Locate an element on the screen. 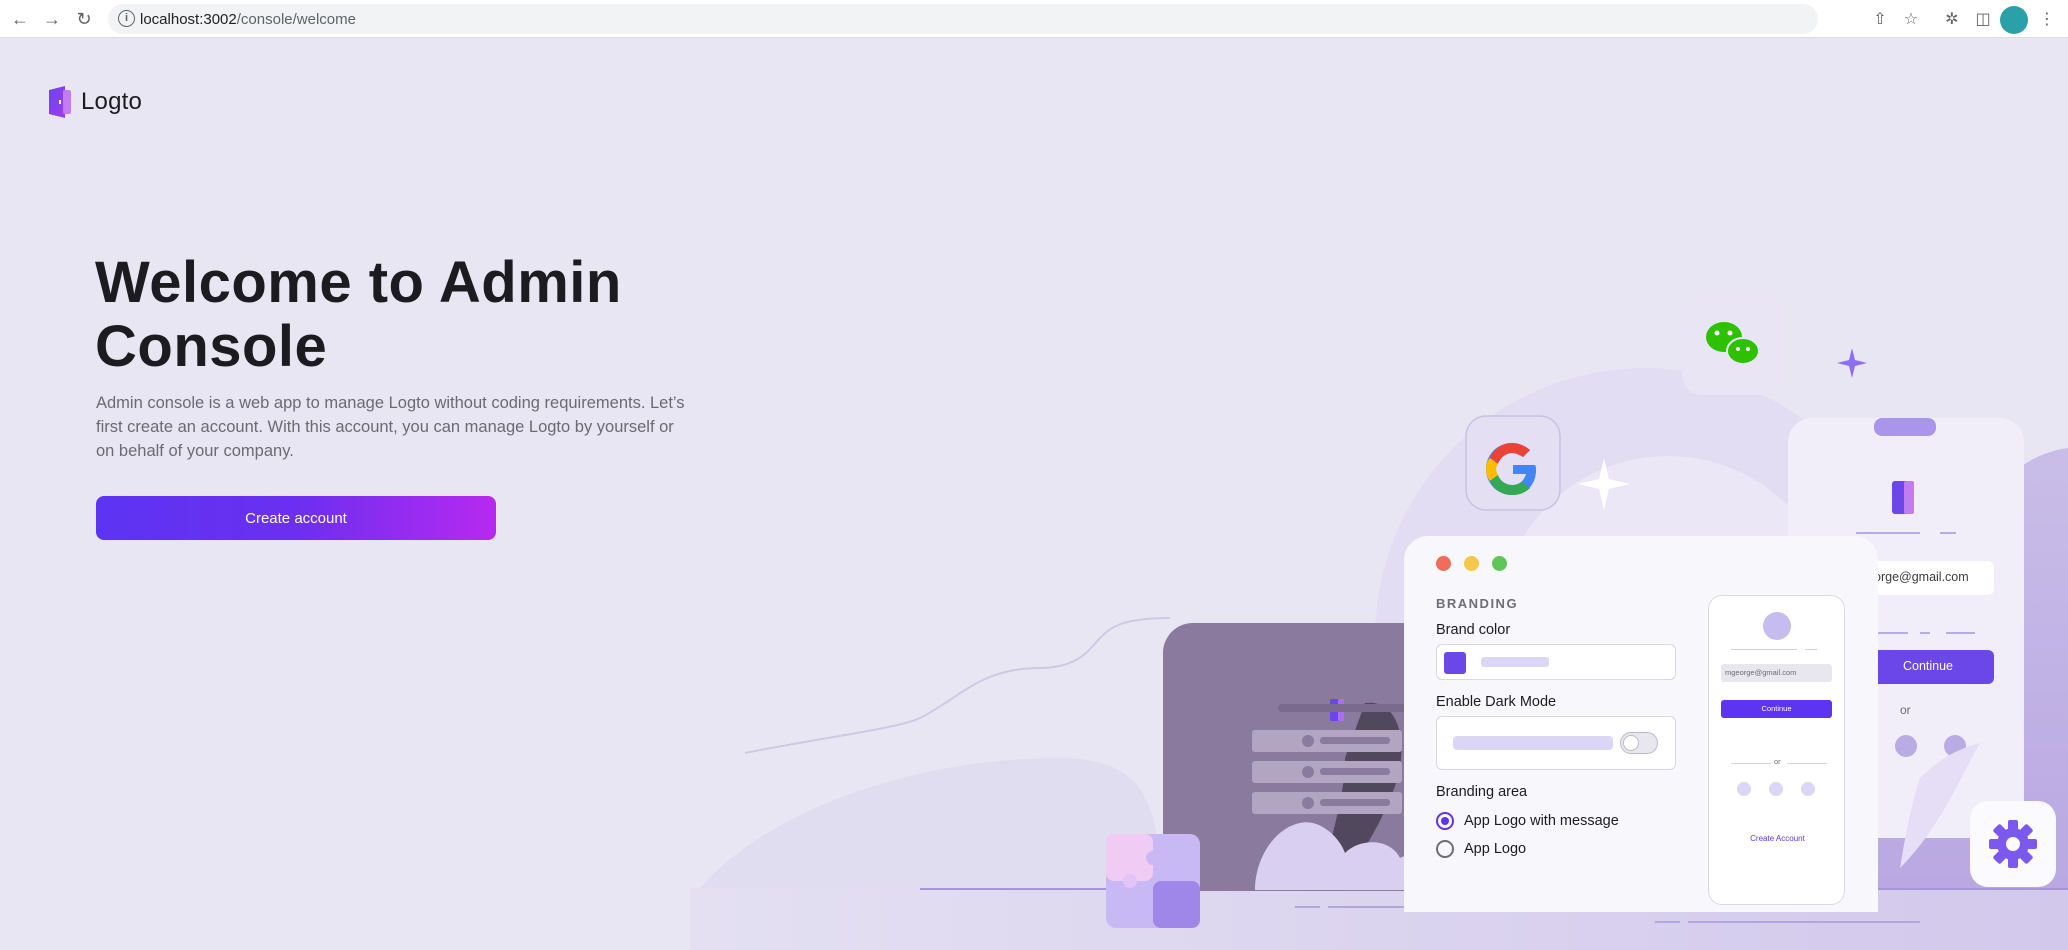 The height and width of the screenshot is (950, 2068). page-title: Welcome to Admin Console is located at coordinates (358, 314).